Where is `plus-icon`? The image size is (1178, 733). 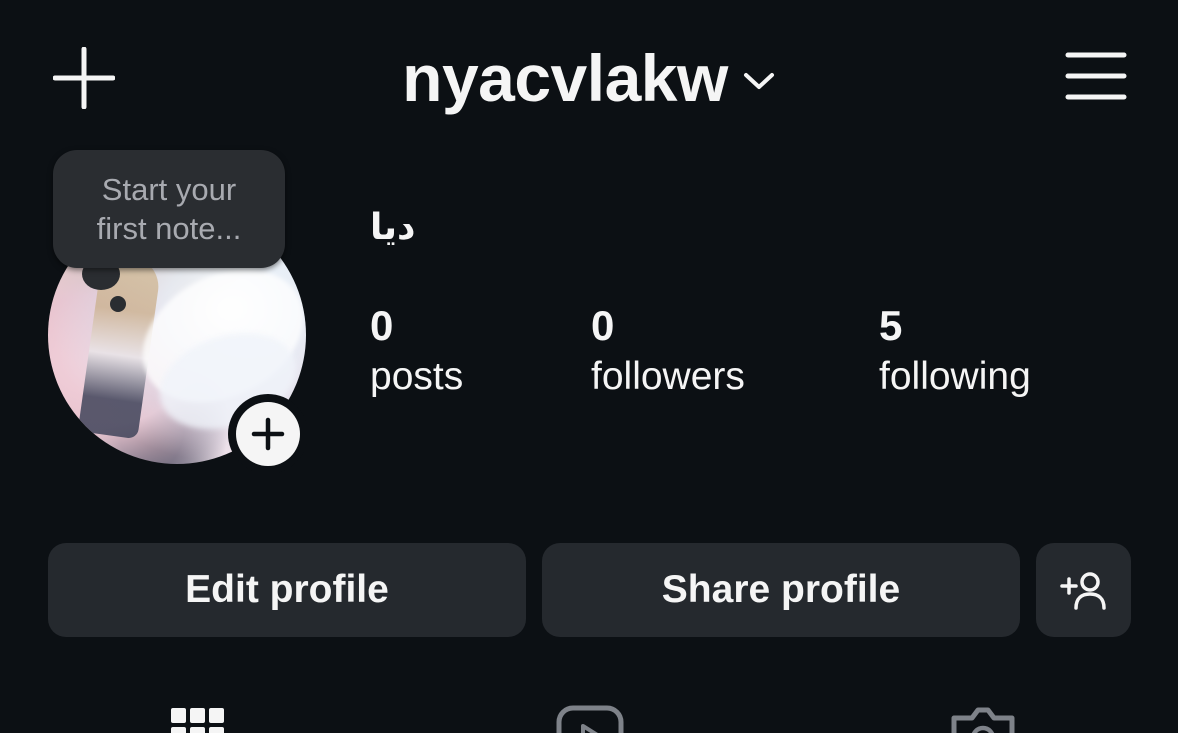
plus-icon is located at coordinates (268, 434).